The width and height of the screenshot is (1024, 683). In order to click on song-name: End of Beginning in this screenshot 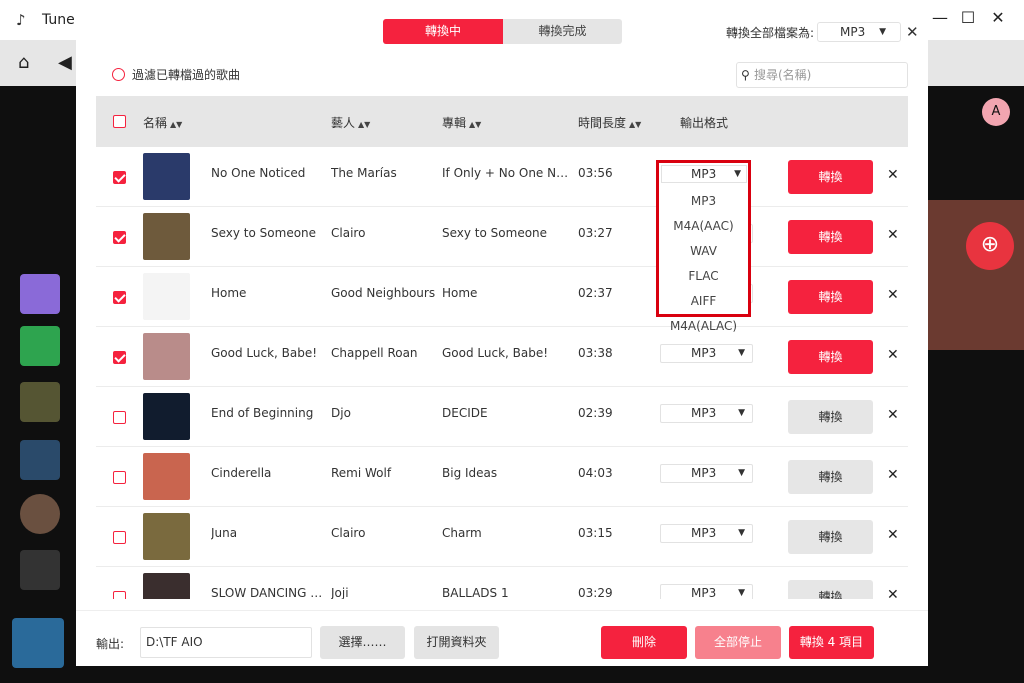, I will do `click(262, 413)`.